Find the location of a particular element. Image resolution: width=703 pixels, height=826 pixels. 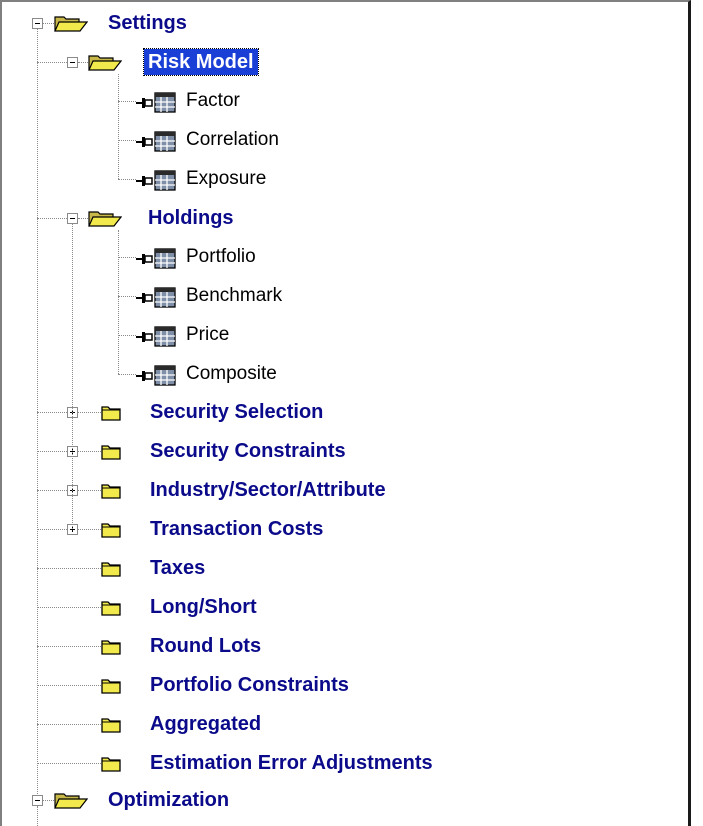

tree-node-round-lots: Round Lots is located at coordinates (205, 646).